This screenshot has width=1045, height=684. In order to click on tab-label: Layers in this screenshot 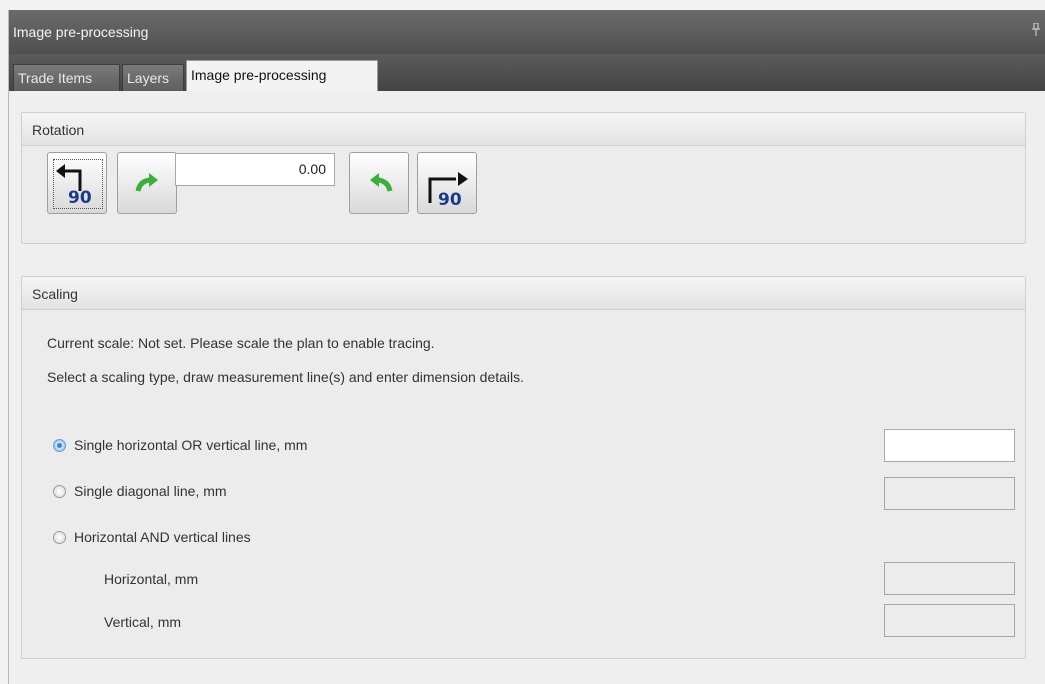, I will do `click(148, 78)`.